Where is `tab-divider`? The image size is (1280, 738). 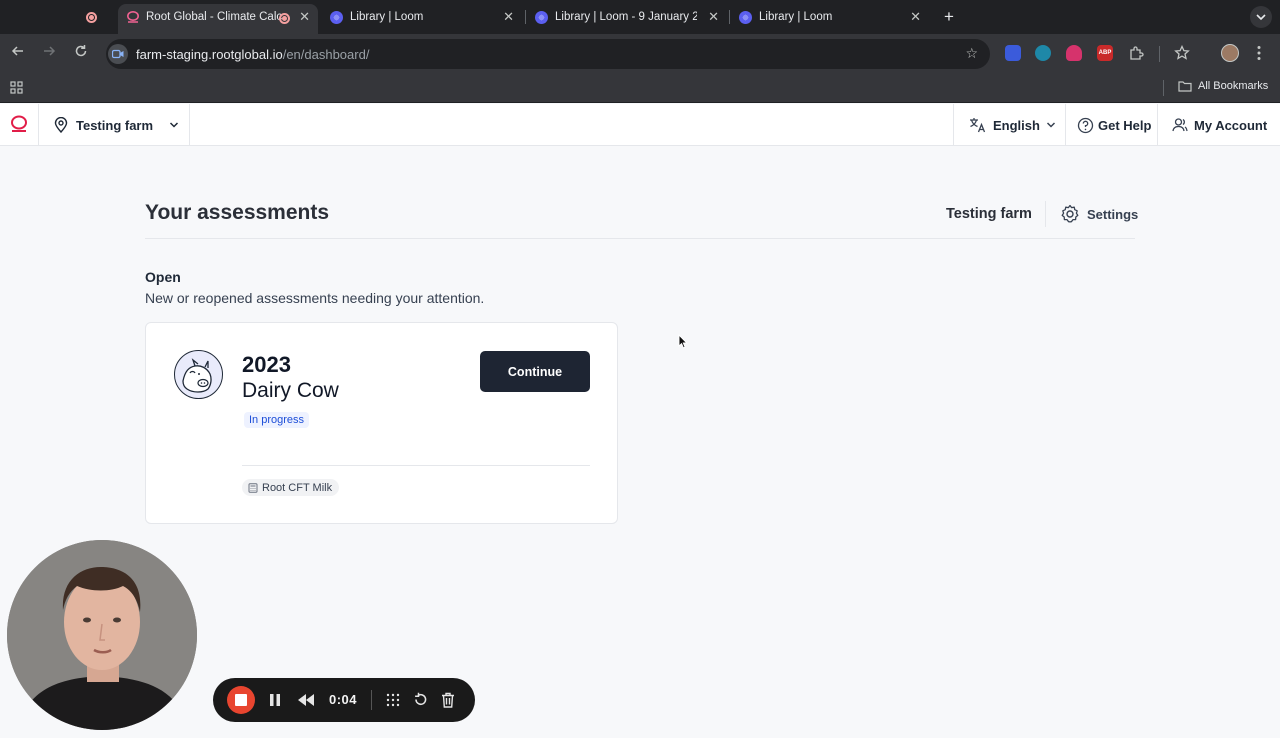
tab-divider is located at coordinates (729, 17).